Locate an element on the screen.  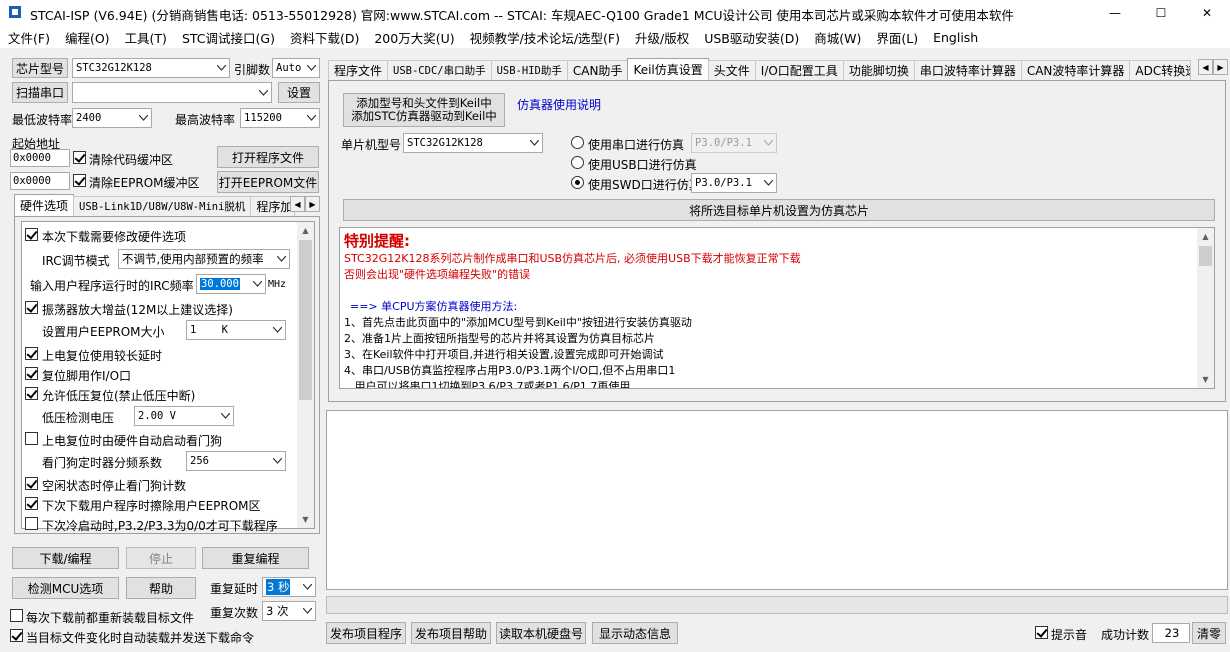
maximize-button: ☐ is located at coordinates (1161, 13).